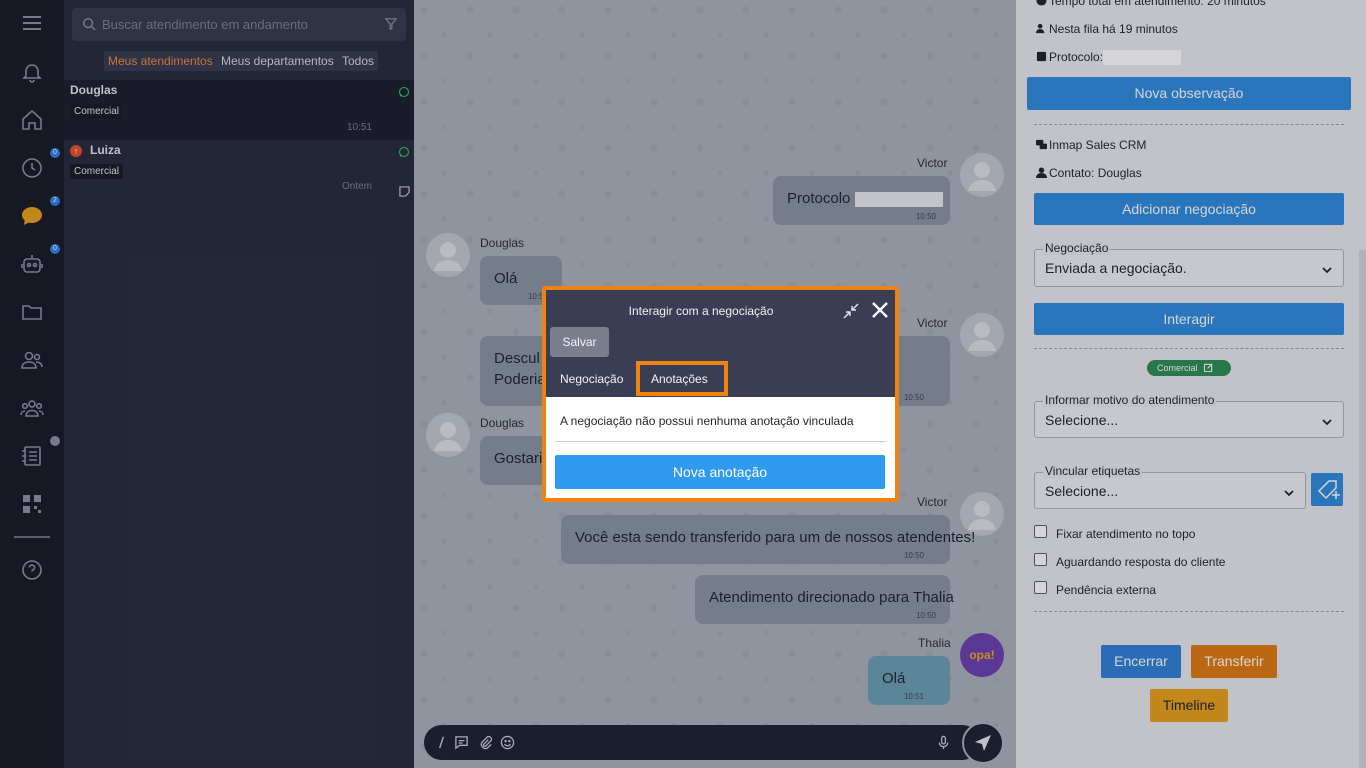 This screenshot has height=768, width=1366. Describe the element at coordinates (579, 342) in the screenshot. I see `save-button: Salvar` at that location.